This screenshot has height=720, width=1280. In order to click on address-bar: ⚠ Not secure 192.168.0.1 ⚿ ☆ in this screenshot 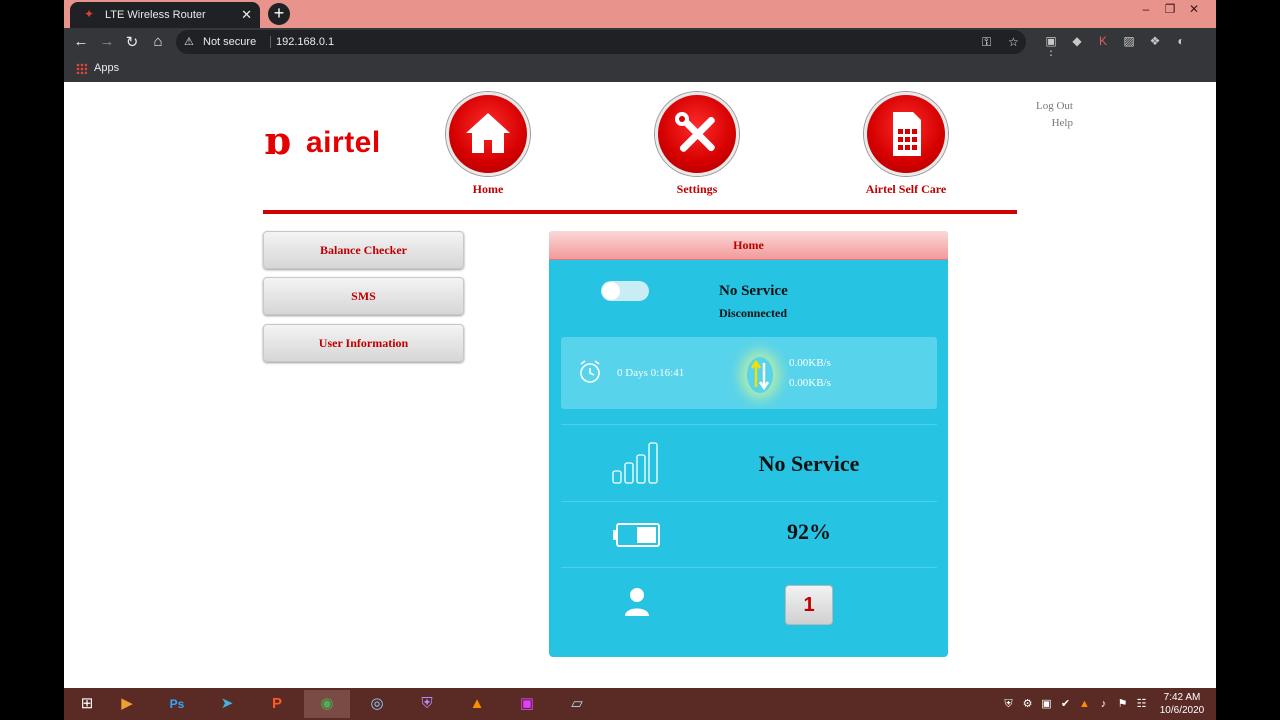, I will do `click(601, 42)`.